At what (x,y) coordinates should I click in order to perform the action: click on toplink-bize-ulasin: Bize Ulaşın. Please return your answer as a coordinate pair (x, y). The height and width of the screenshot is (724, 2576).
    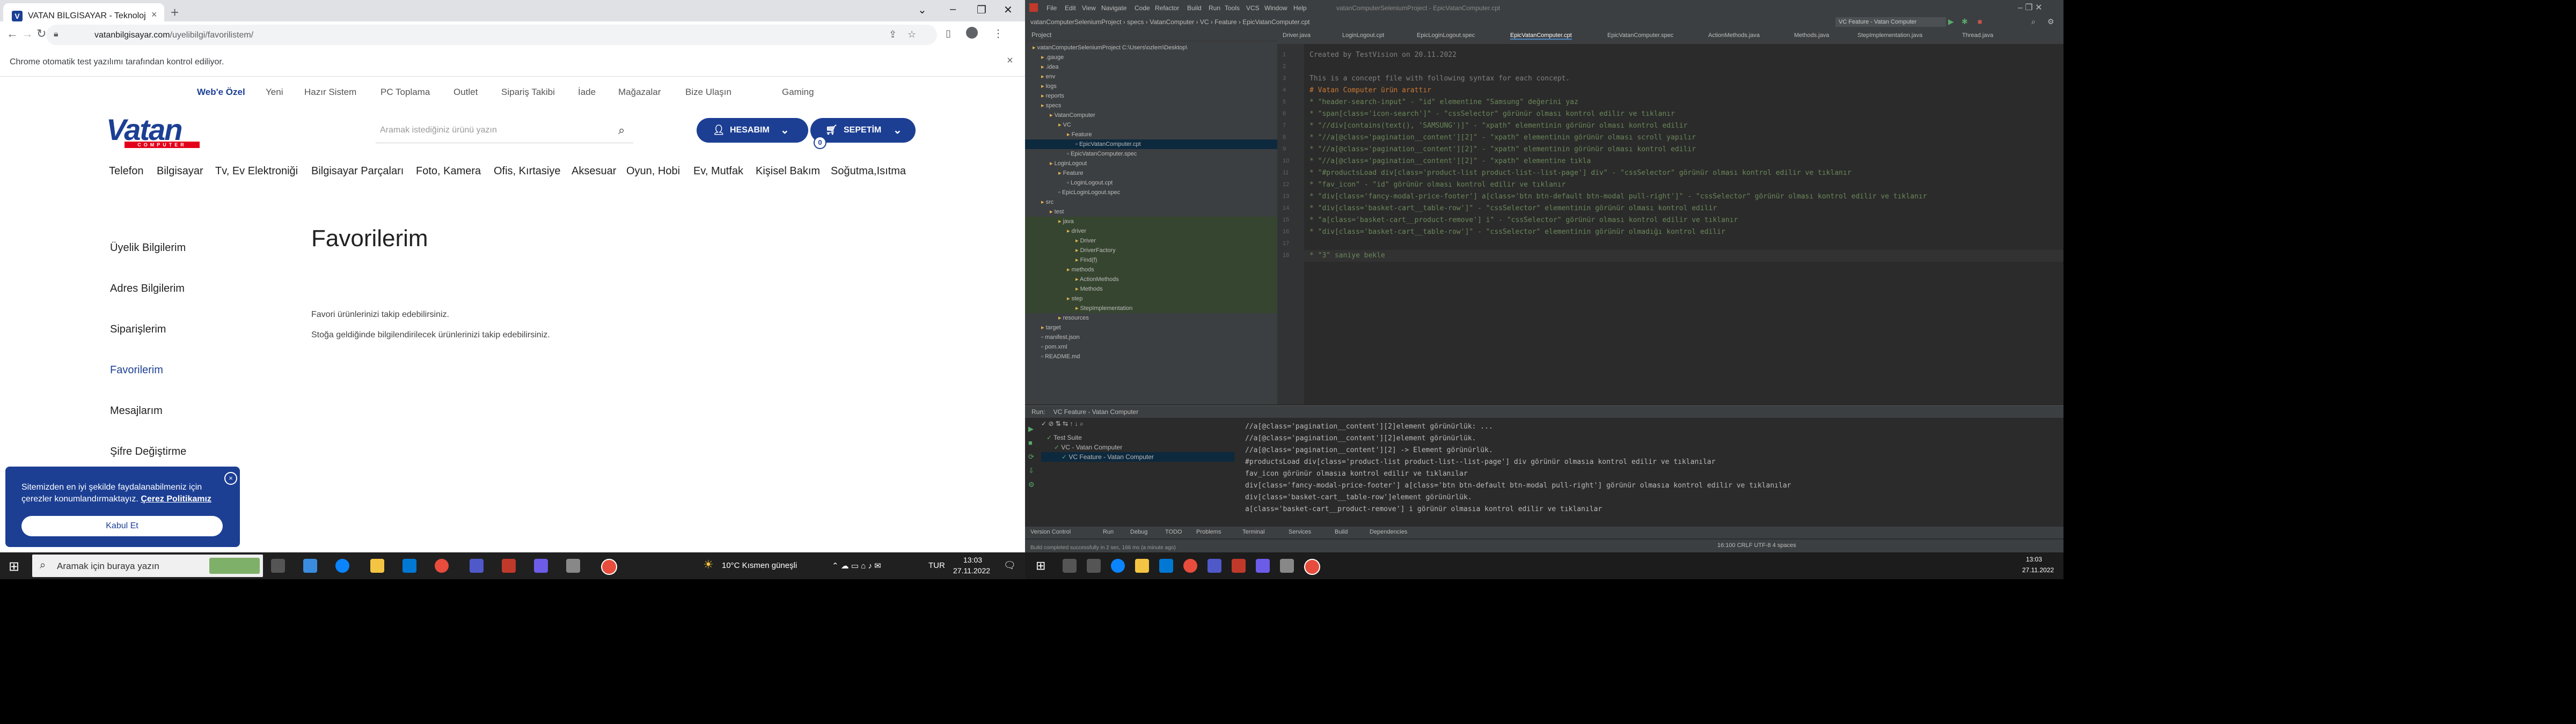
    Looking at the image, I should click on (708, 92).